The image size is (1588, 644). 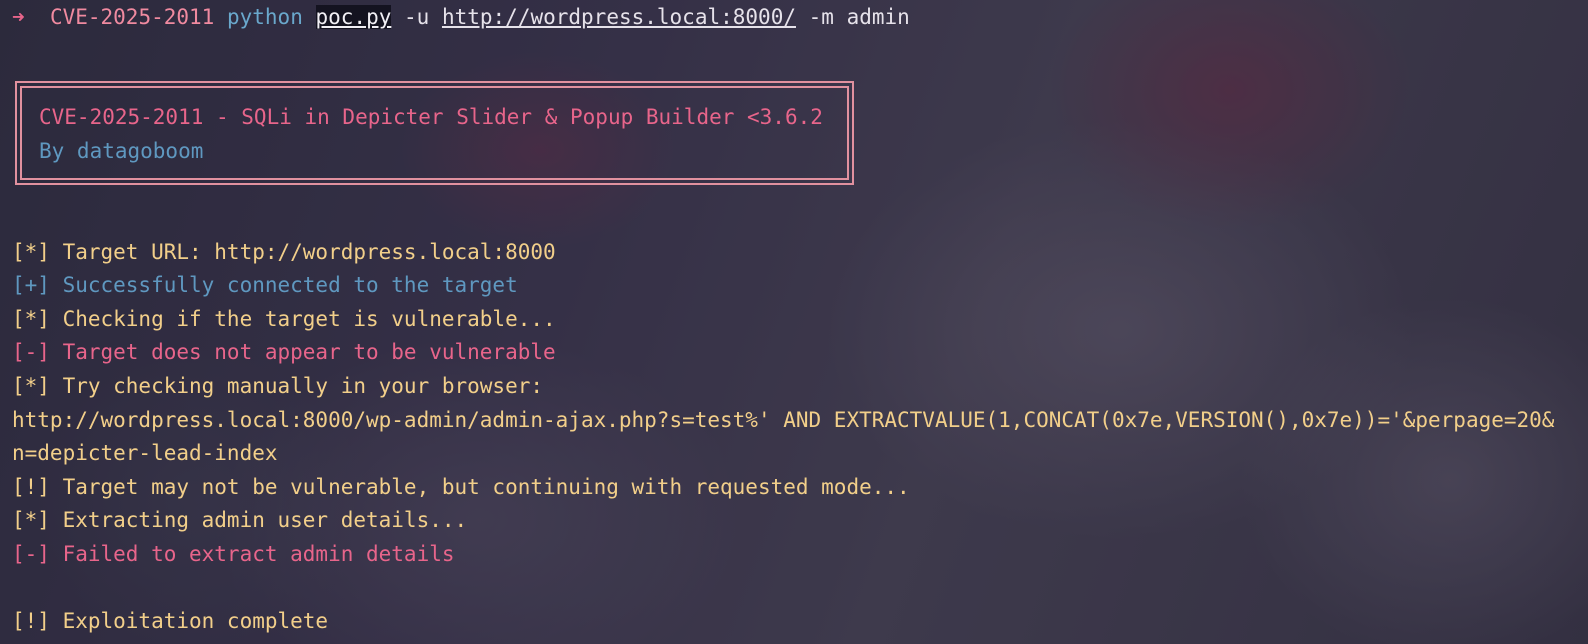 I want to click on output-line: [-] Failed to extract admin details, so click(x=233, y=554).